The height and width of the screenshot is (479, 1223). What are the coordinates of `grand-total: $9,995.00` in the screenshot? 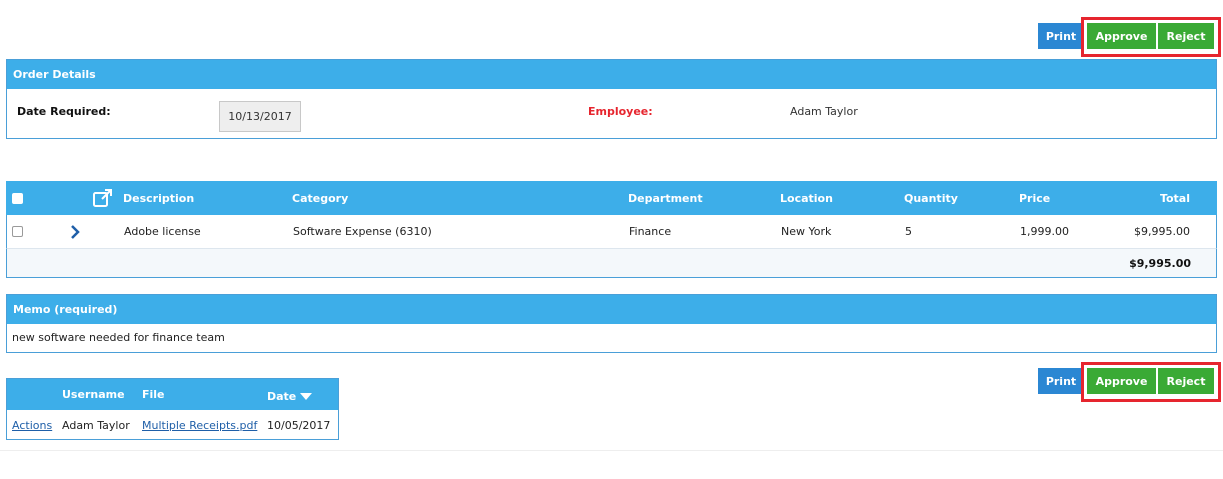 It's located at (1160, 263).